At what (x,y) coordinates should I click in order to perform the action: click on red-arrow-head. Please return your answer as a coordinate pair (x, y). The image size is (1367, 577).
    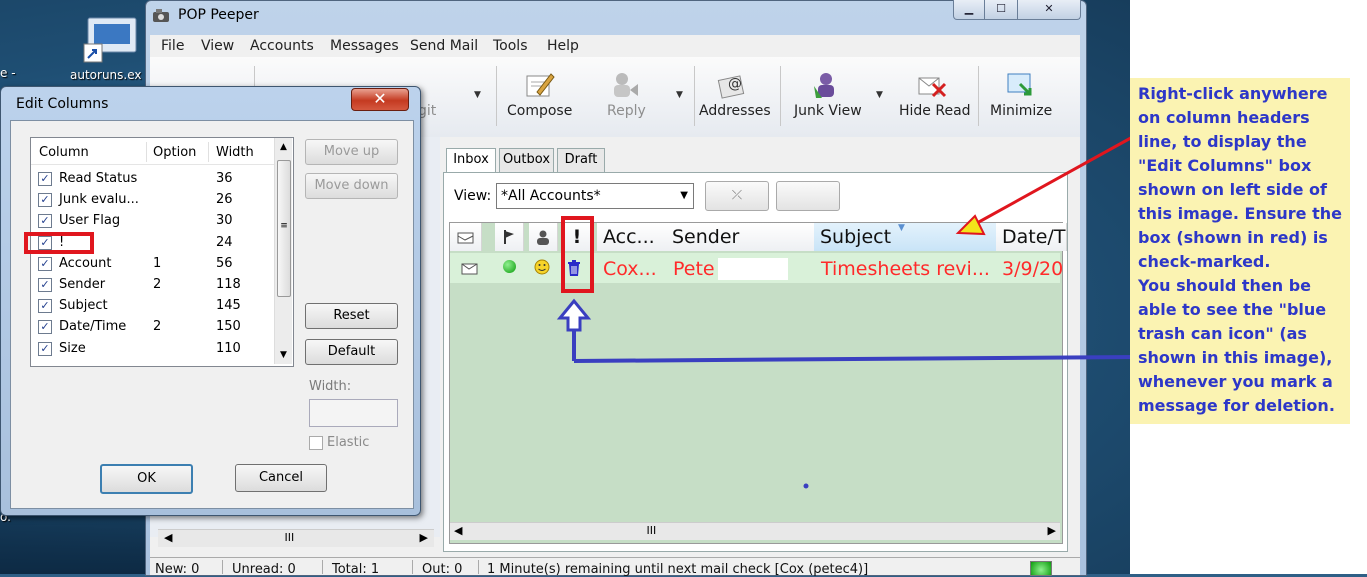
    Looking at the image, I should click on (970, 225).